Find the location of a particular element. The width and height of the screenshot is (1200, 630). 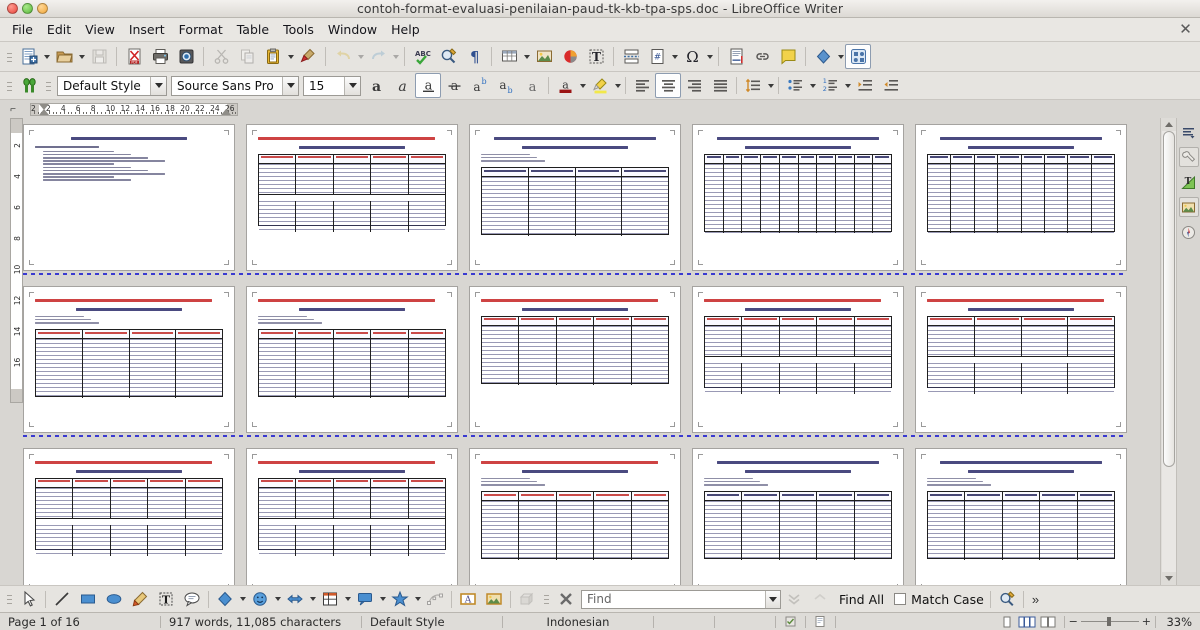

align-center-icon is located at coordinates (668, 85).